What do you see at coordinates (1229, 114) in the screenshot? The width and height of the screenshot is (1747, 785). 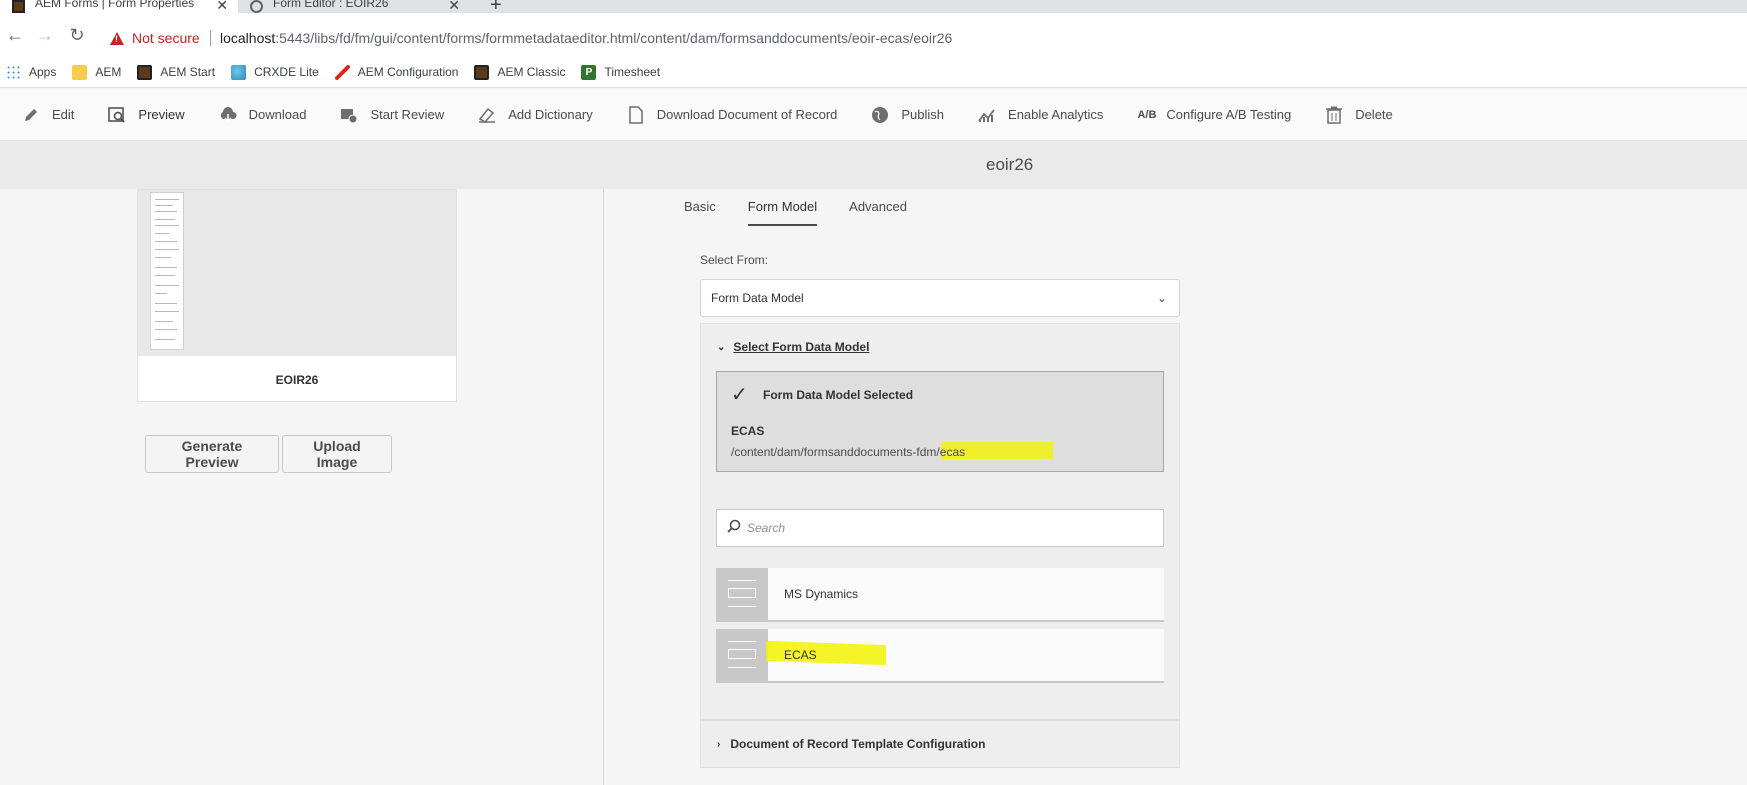 I see `configure-ab-label: Configure A/B Testing` at bounding box center [1229, 114].